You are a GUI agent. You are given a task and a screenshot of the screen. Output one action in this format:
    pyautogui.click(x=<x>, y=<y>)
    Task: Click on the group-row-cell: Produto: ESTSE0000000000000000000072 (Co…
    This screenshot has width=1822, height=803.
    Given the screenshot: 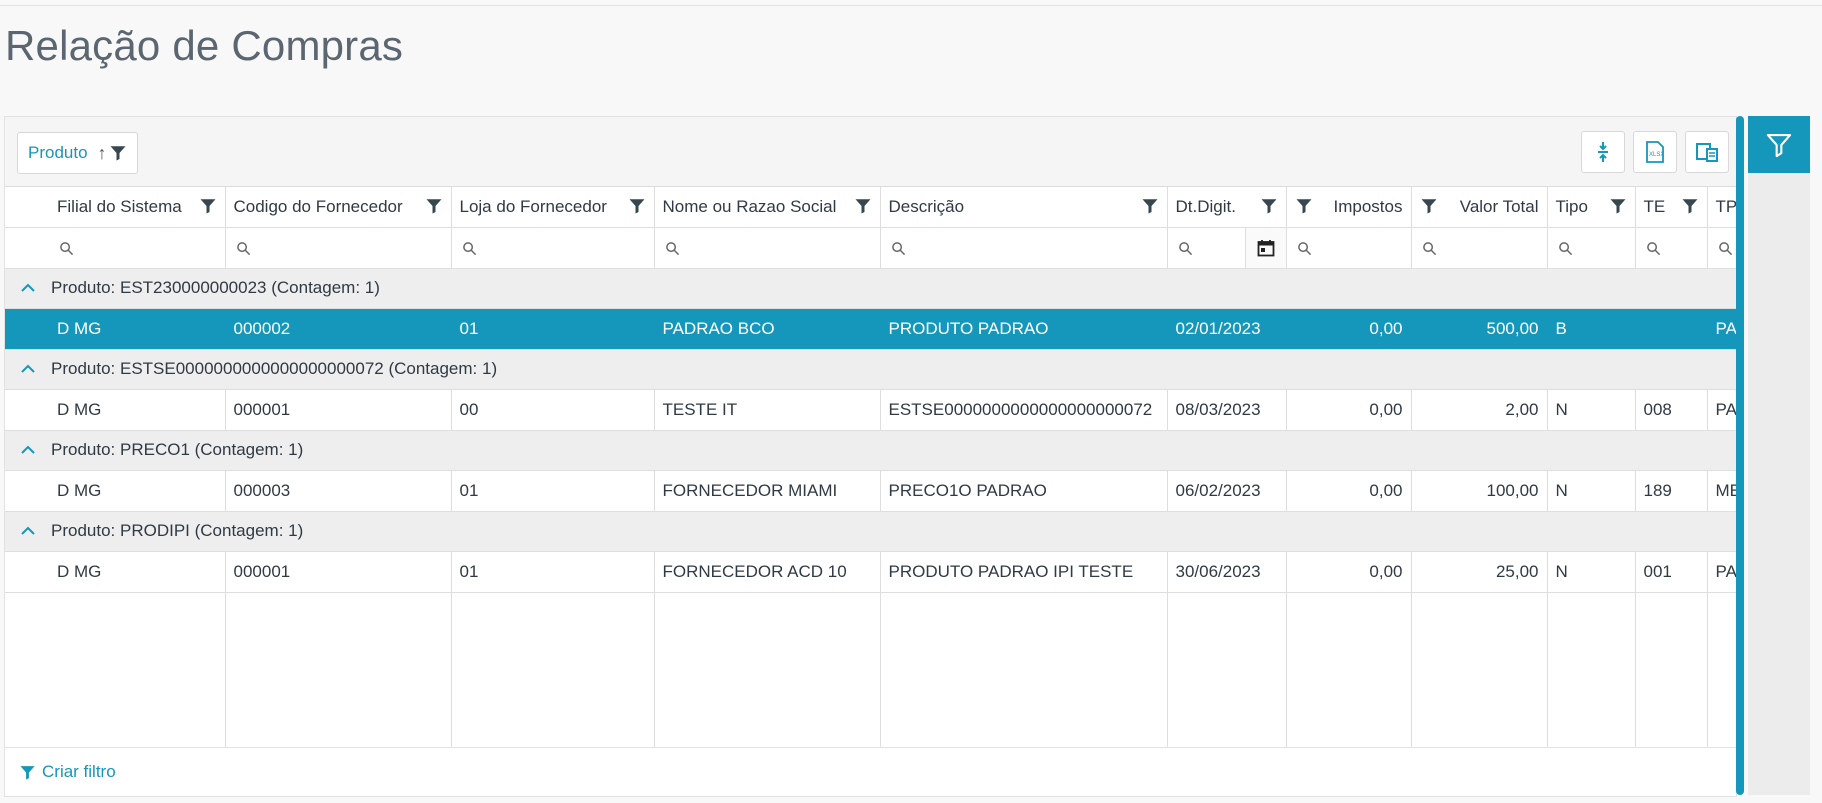 What is the action you would take?
    pyautogui.click(x=870, y=369)
    